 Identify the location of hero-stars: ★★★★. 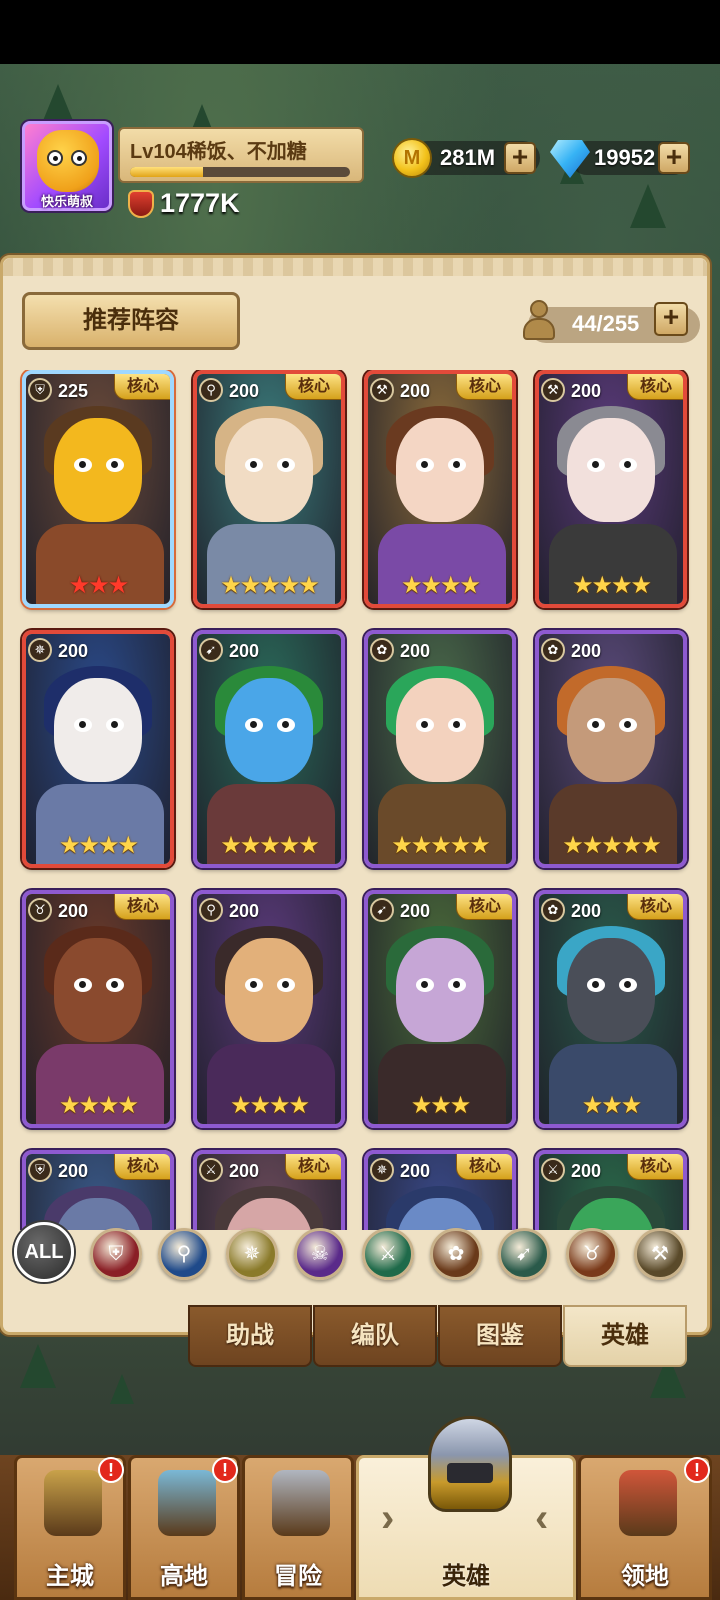
(440, 586).